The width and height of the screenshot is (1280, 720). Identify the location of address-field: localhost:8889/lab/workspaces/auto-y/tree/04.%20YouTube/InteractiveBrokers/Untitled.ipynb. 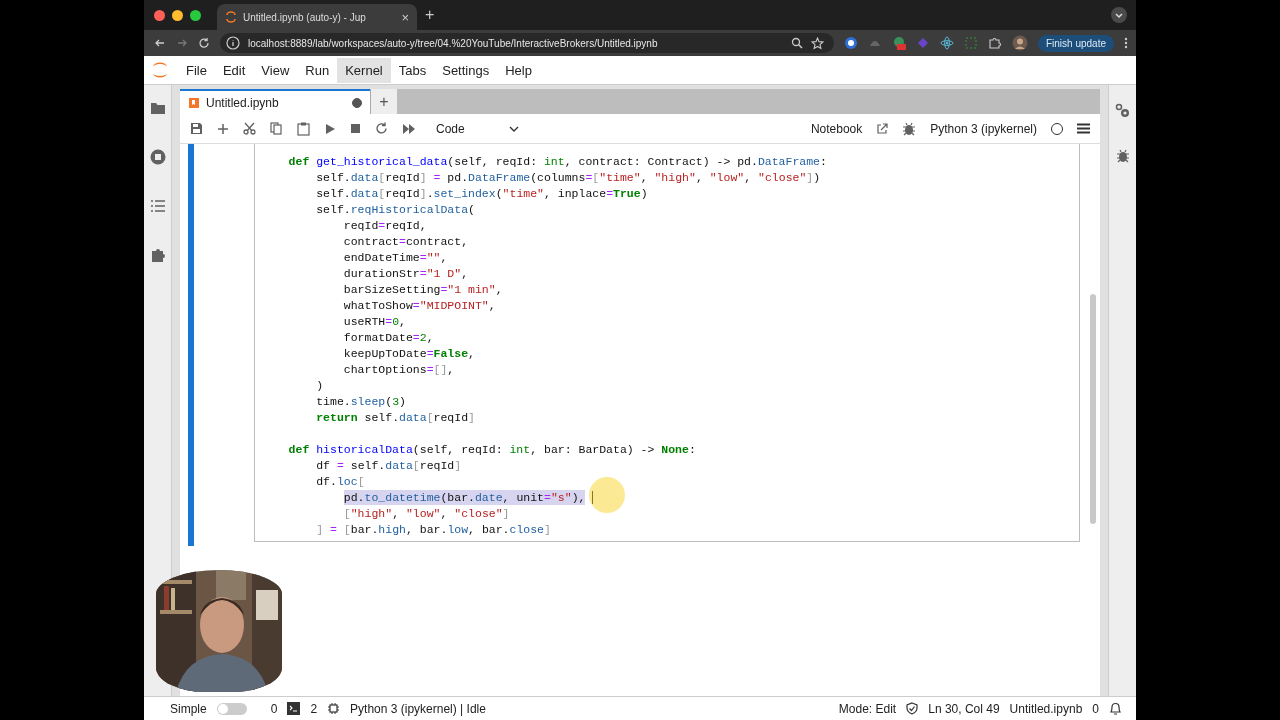
(527, 43).